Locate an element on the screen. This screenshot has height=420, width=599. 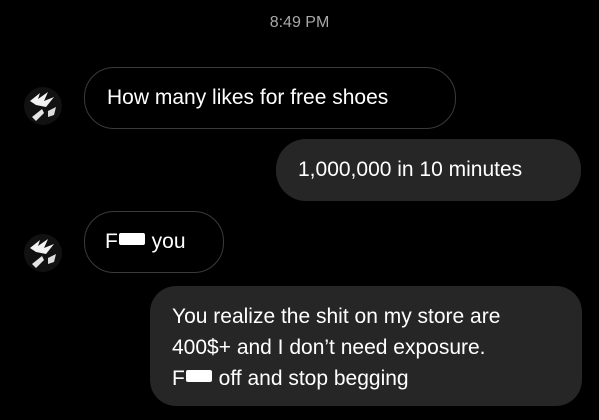
incoming-message-bubble: F you is located at coordinates (154, 242).